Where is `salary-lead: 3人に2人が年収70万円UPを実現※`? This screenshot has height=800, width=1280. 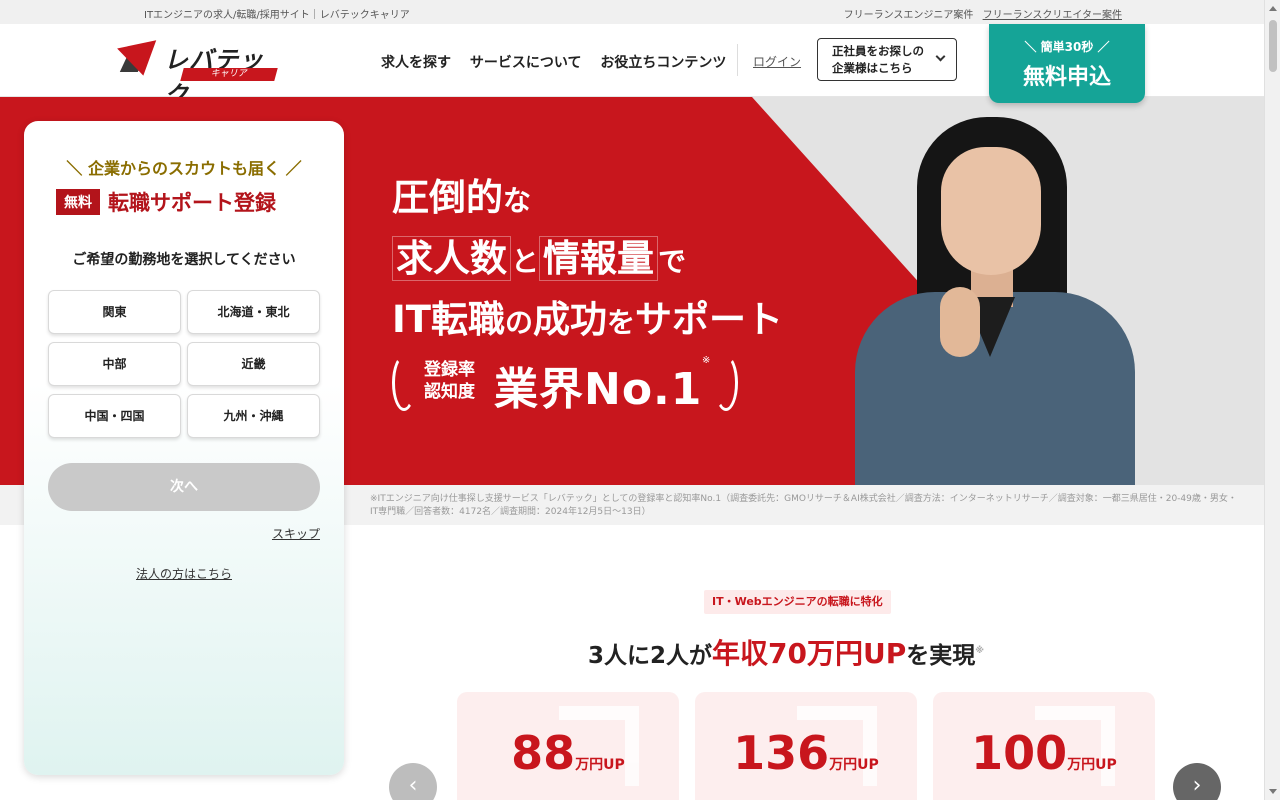 salary-lead: 3人に2人が年収70万円UPを実現※ is located at coordinates (786, 652).